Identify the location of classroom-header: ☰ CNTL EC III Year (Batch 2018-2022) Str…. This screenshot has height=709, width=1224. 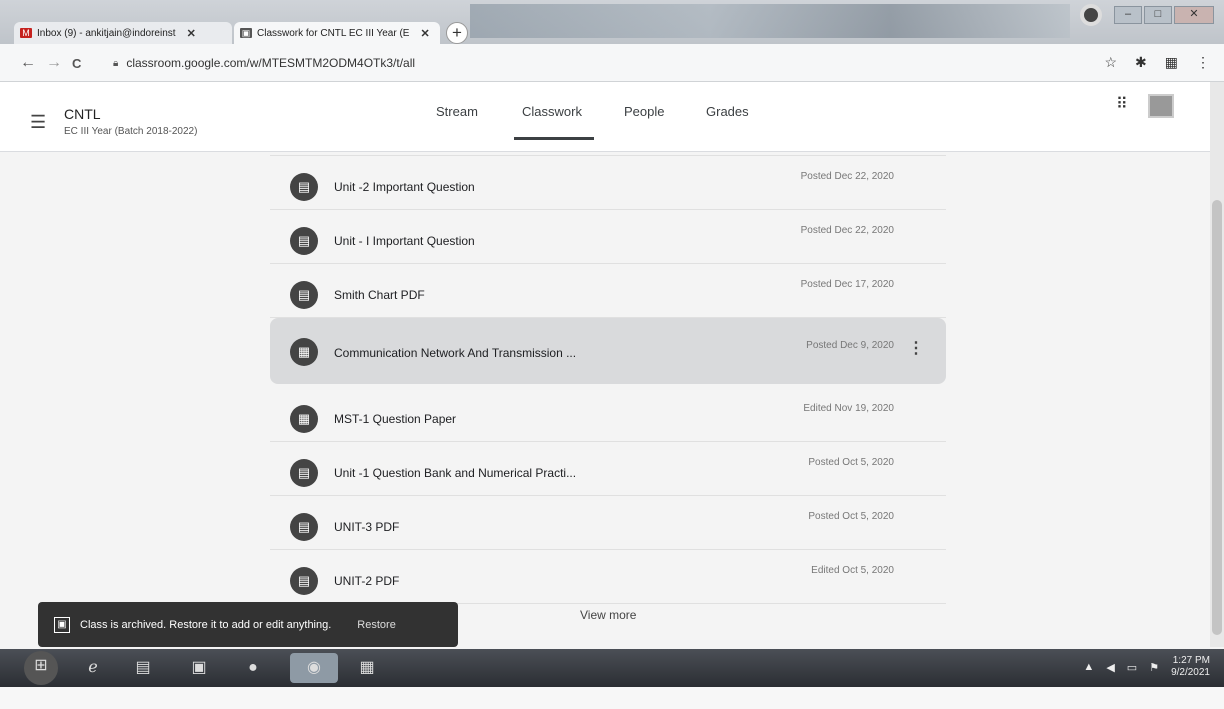
(605, 117).